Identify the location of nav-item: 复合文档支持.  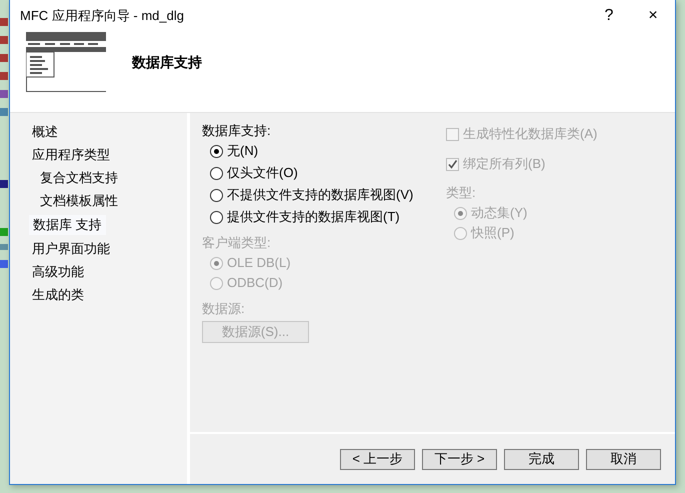
(79, 178).